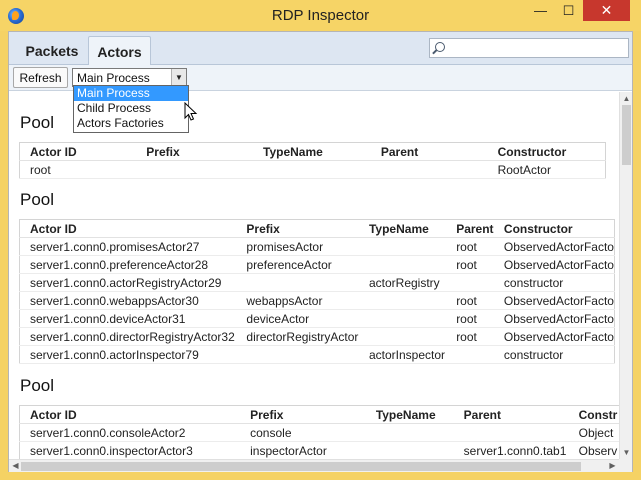 The width and height of the screenshot is (641, 480). I want to click on cell-actor-id: root, so click(78, 169).